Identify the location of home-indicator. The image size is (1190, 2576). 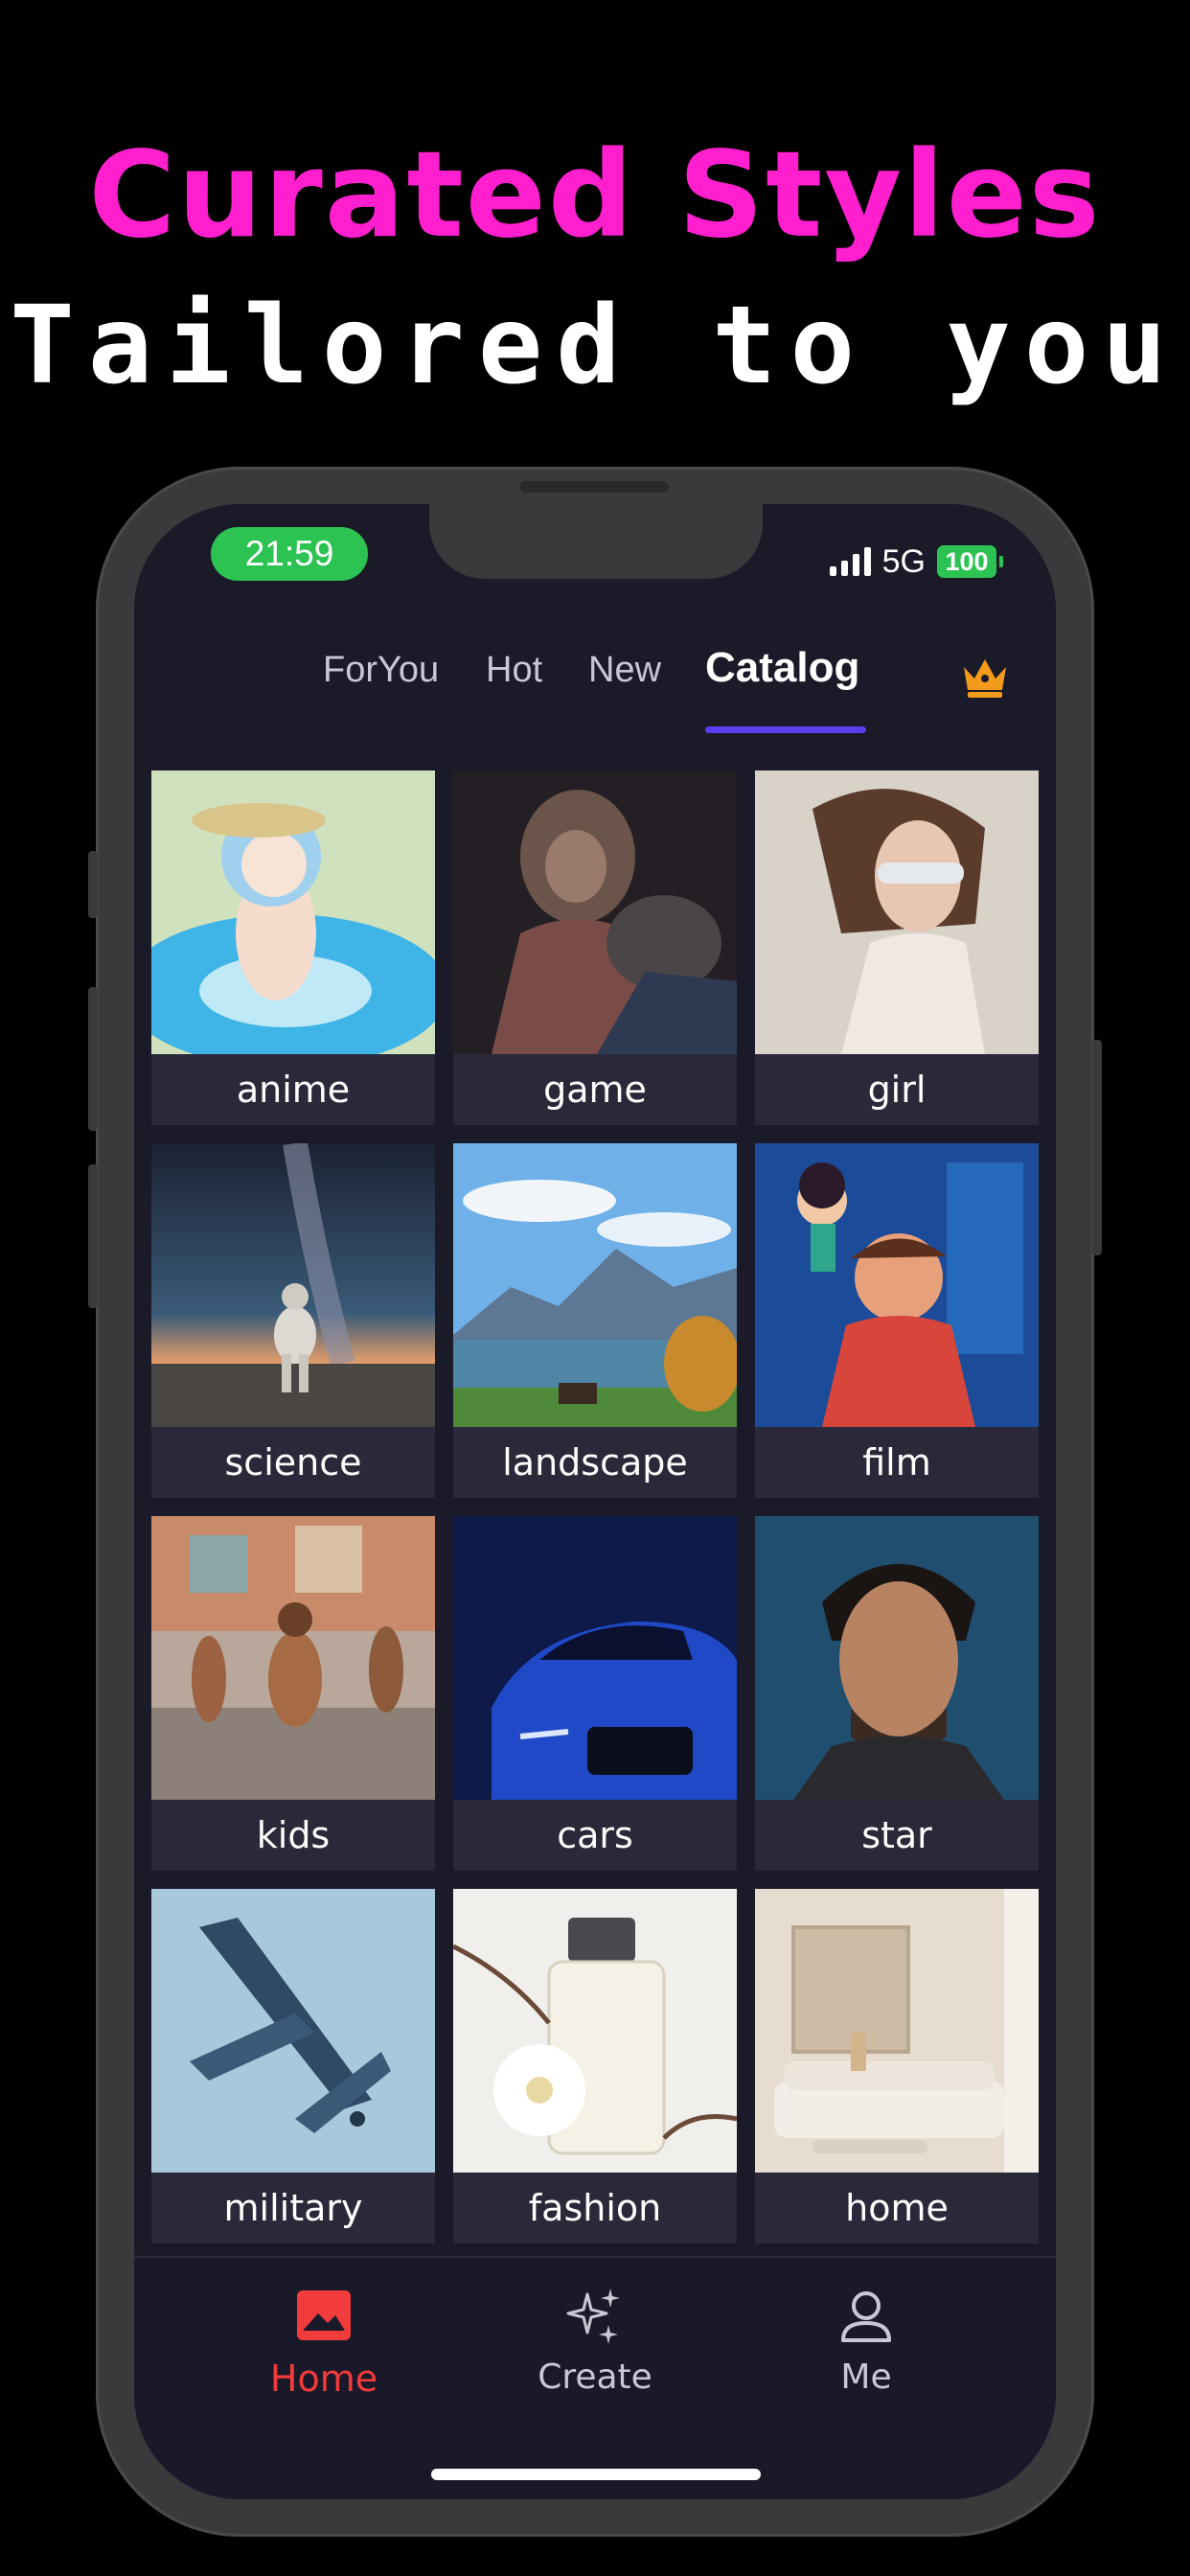
(596, 2474).